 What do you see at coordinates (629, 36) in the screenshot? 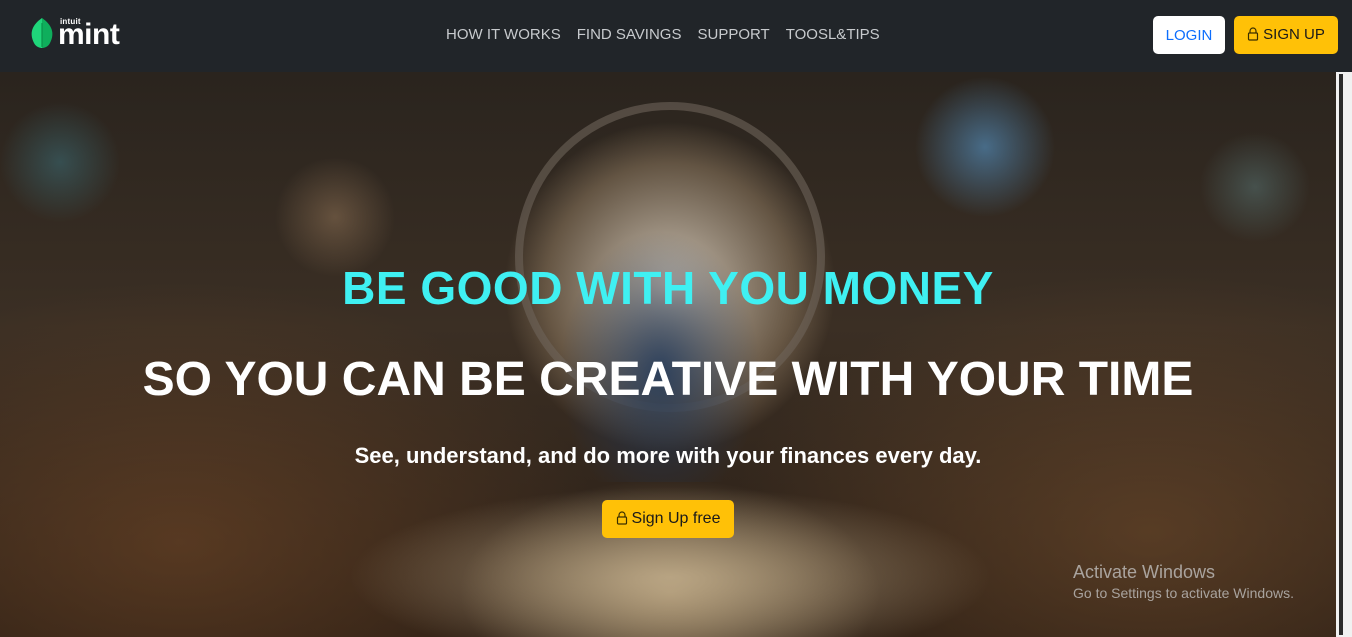
I see `nav-link-find-savings: FIND SAVINGS` at bounding box center [629, 36].